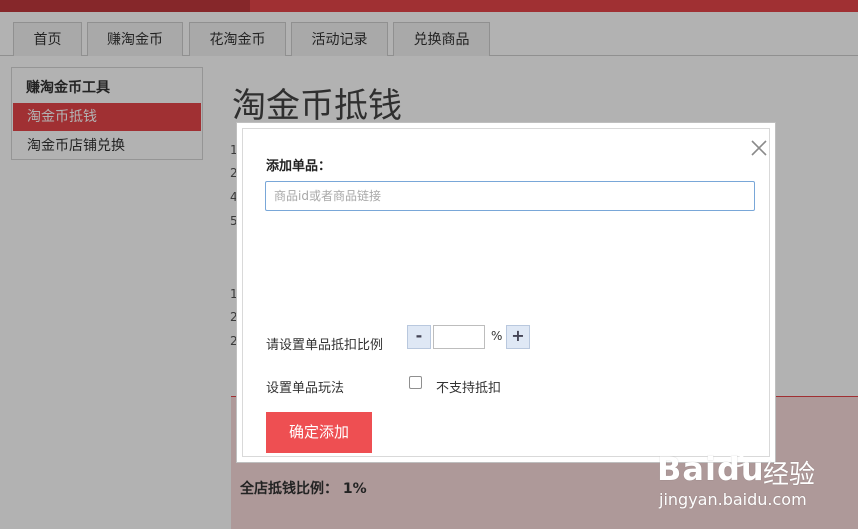  I want to click on add-item-label: 添加单品：, so click(299, 166).